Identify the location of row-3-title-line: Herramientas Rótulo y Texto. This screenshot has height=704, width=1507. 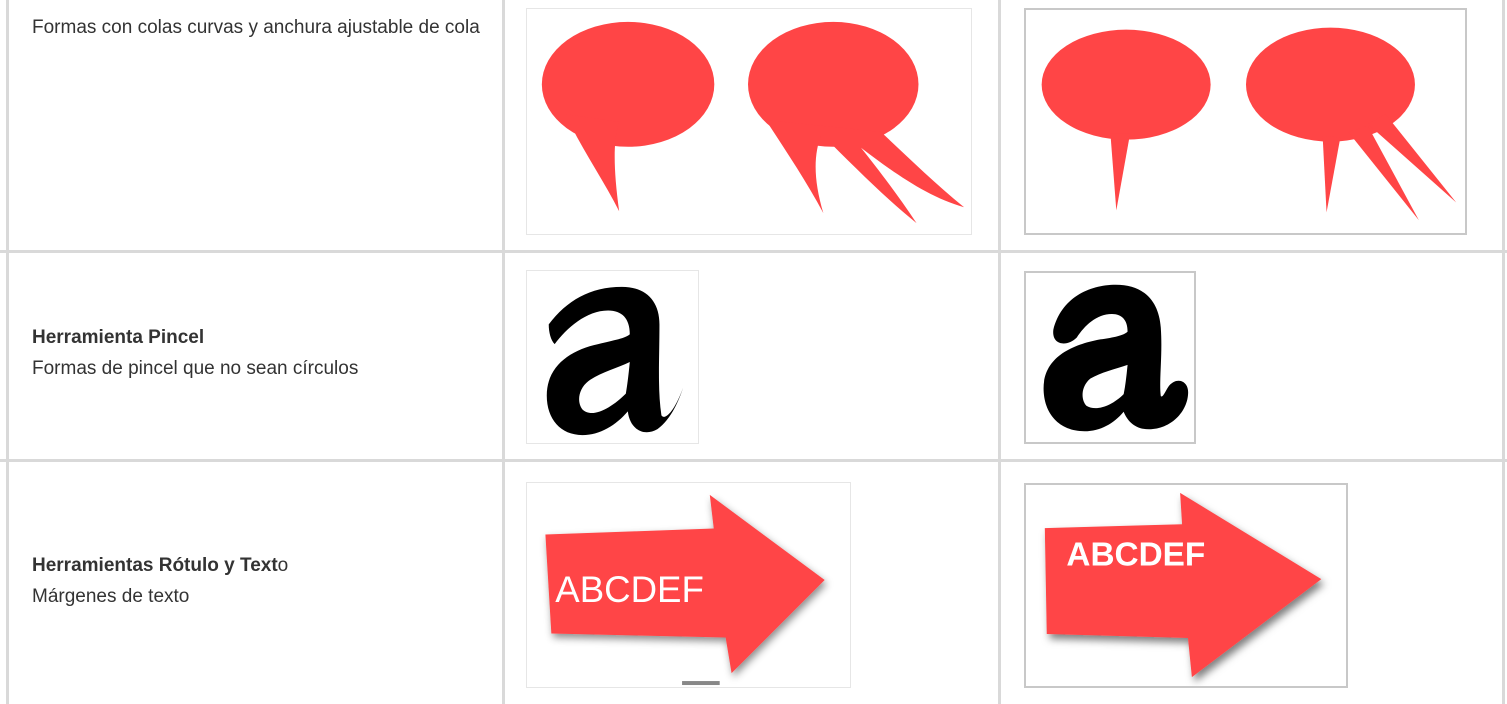
(262, 565).